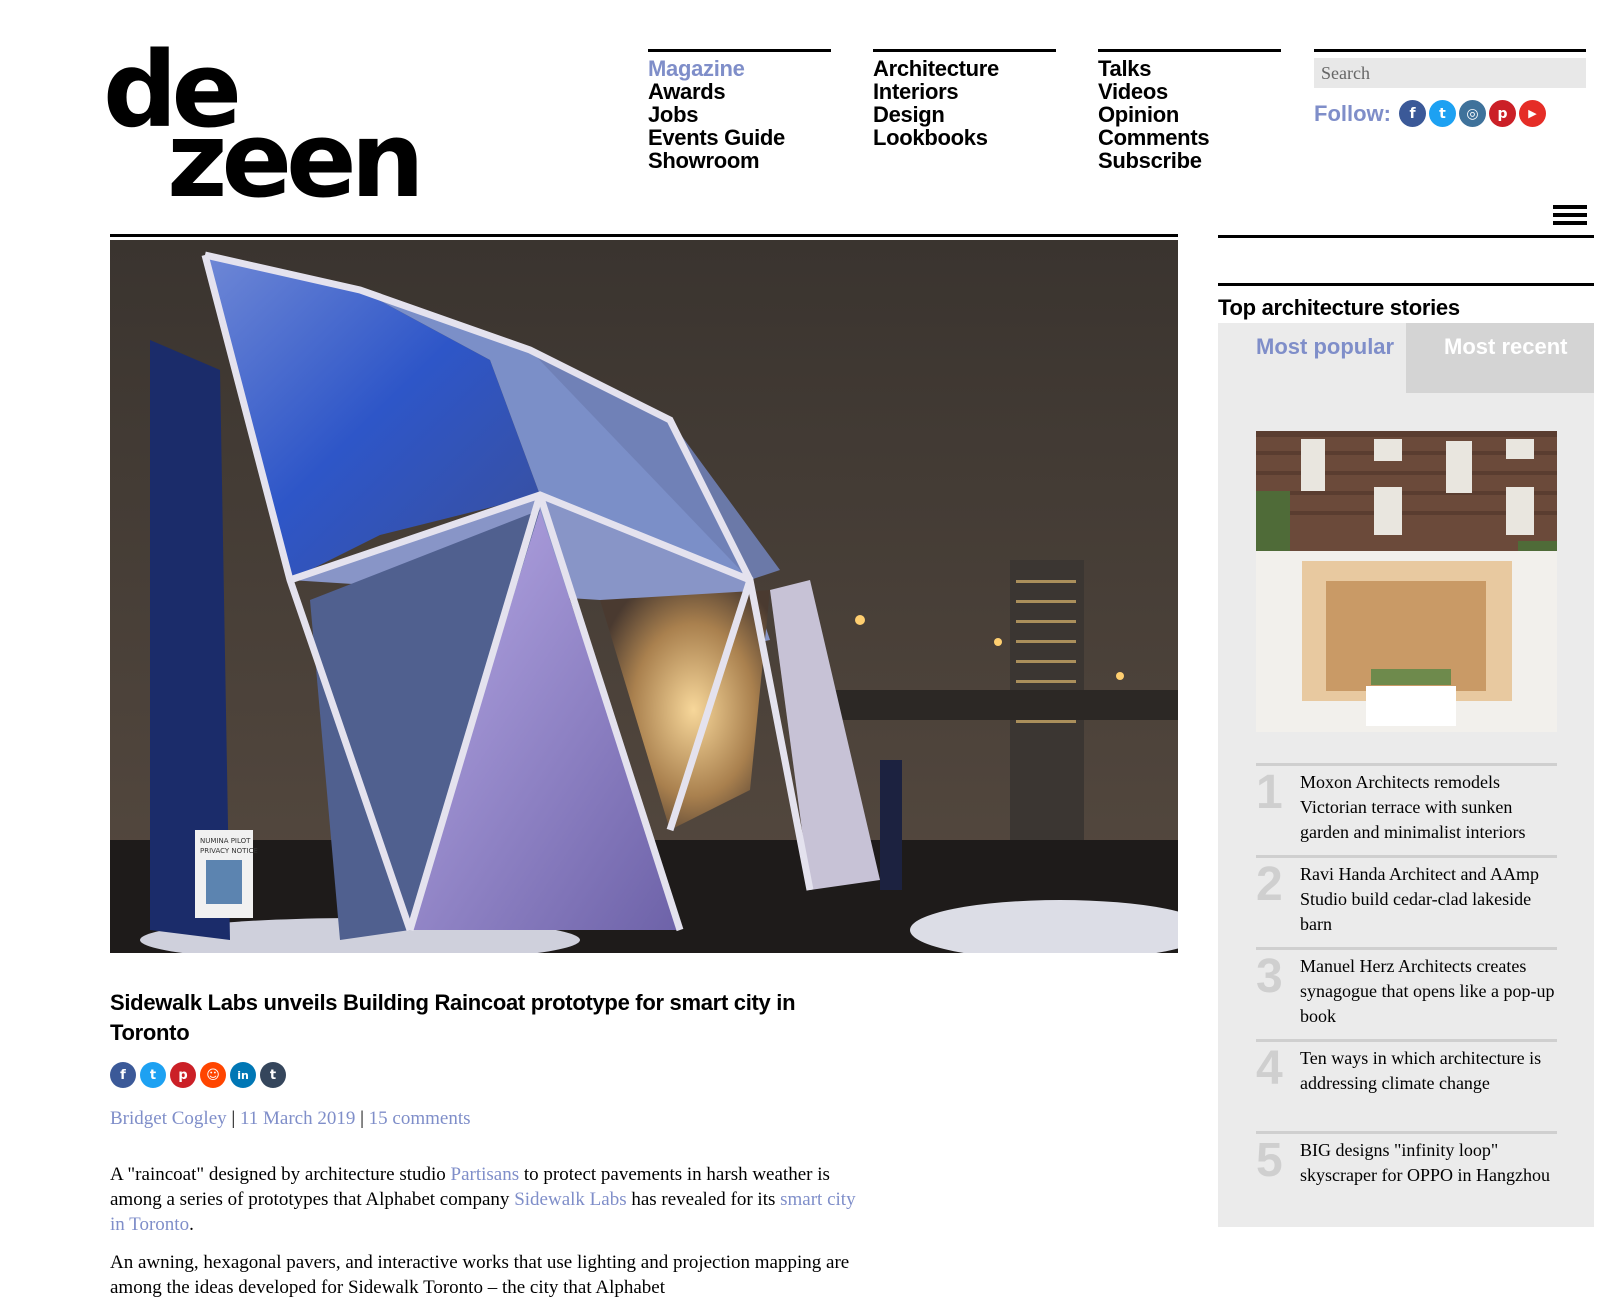 Image resolution: width=1600 pixels, height=1297 pixels. What do you see at coordinates (213, 1075) in the screenshot?
I see `share-reddit-icon: ☺` at bounding box center [213, 1075].